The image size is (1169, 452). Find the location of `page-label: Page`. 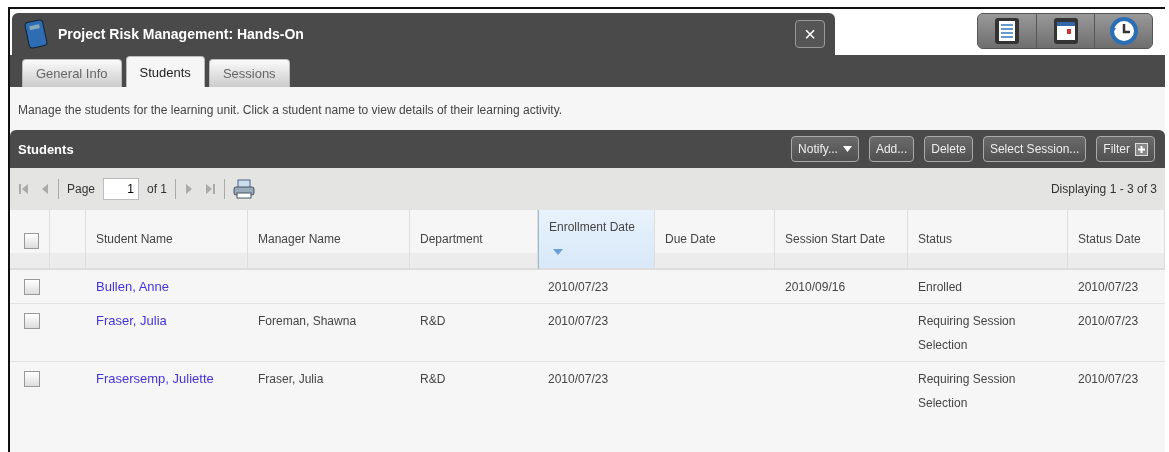

page-label: Page is located at coordinates (81, 189).